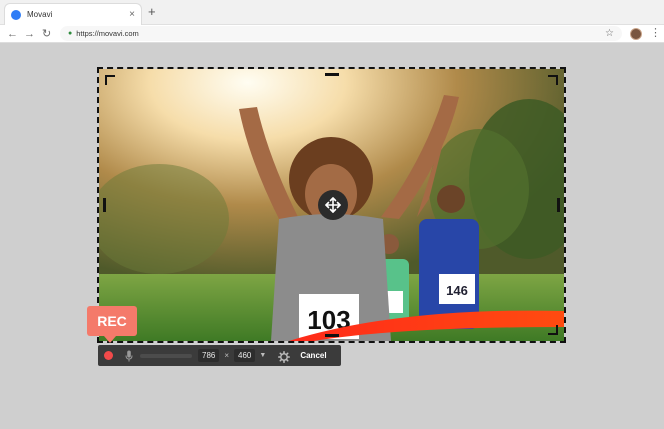 This screenshot has height=429, width=664. I want to click on url-text: https://movavi.com, so click(340, 33).